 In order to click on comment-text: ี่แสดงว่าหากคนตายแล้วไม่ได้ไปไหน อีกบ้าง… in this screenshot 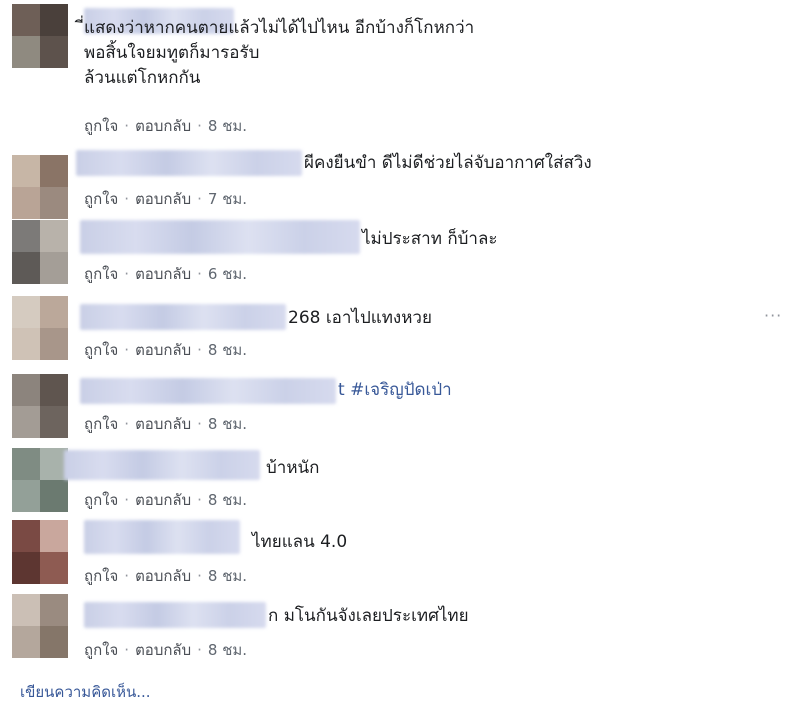, I will do `click(279, 53)`.